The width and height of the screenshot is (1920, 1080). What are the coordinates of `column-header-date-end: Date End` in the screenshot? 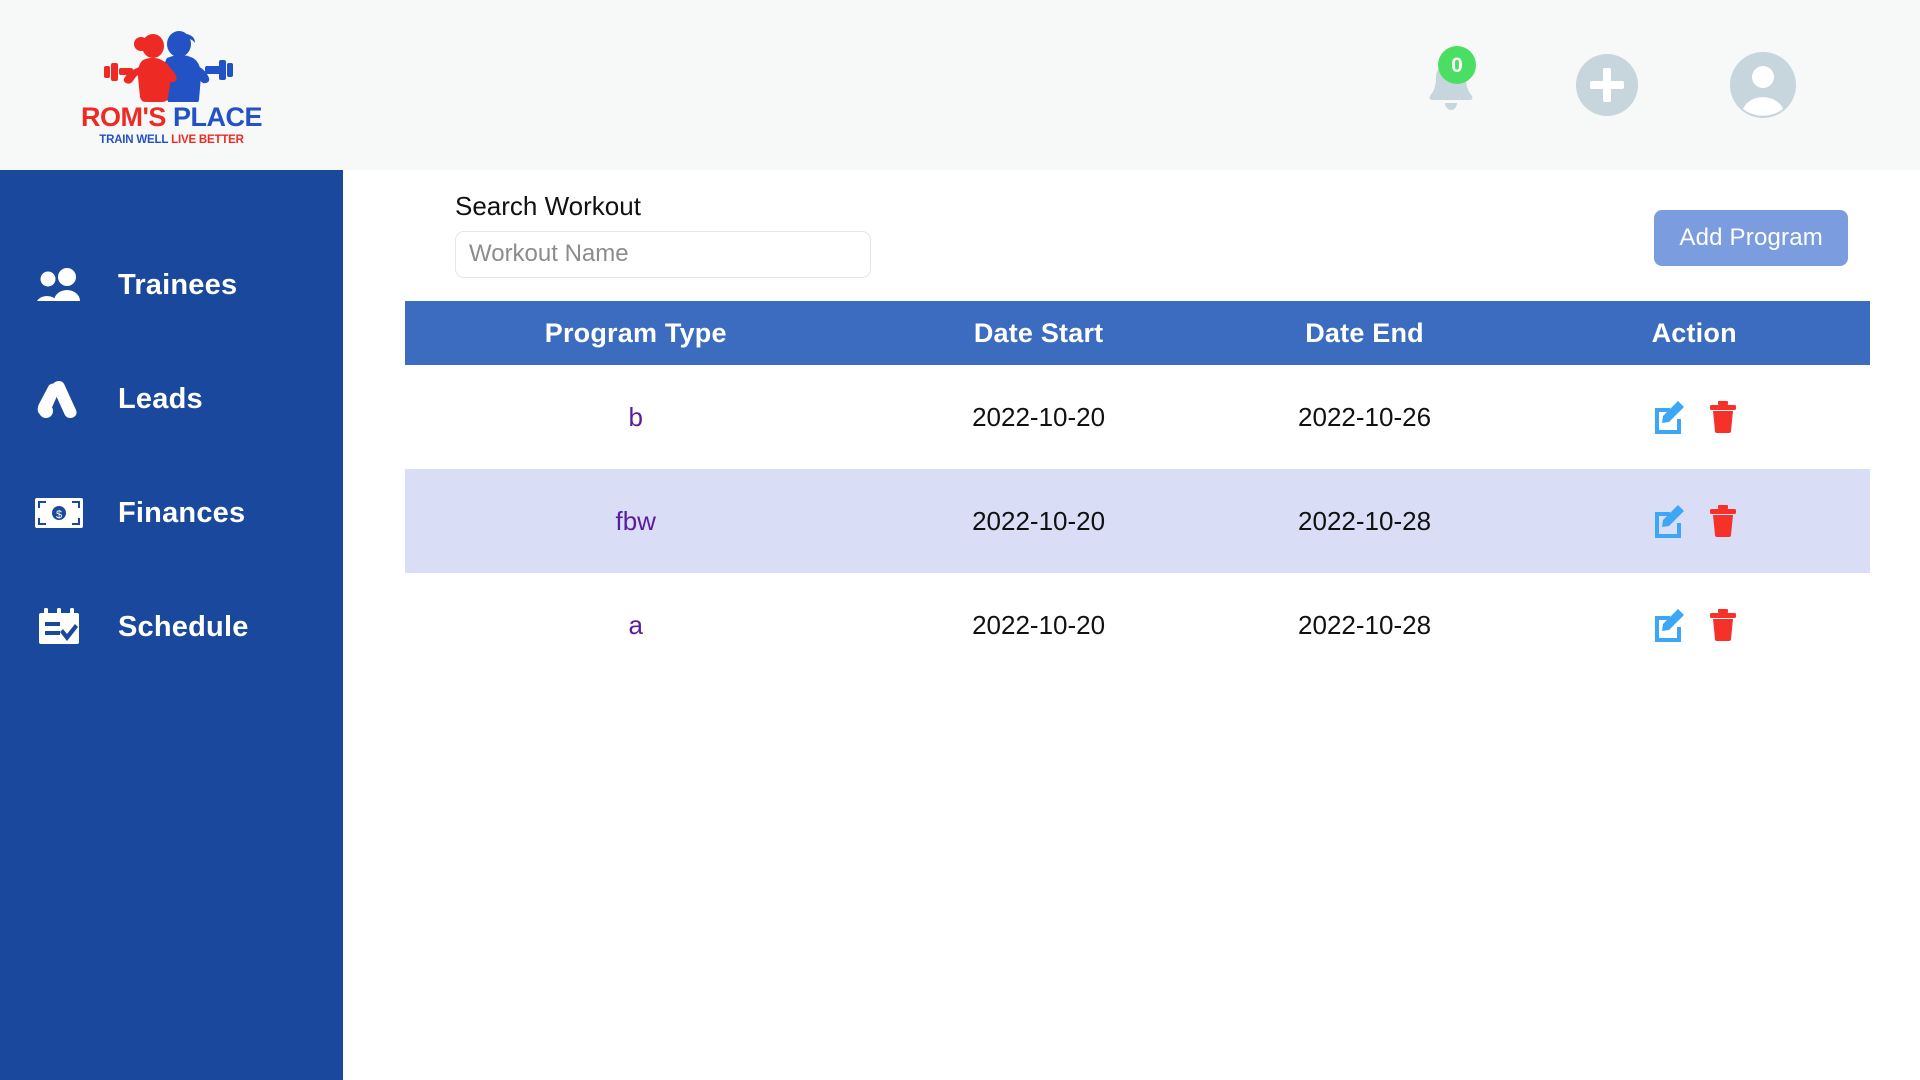 It's located at (1364, 333).